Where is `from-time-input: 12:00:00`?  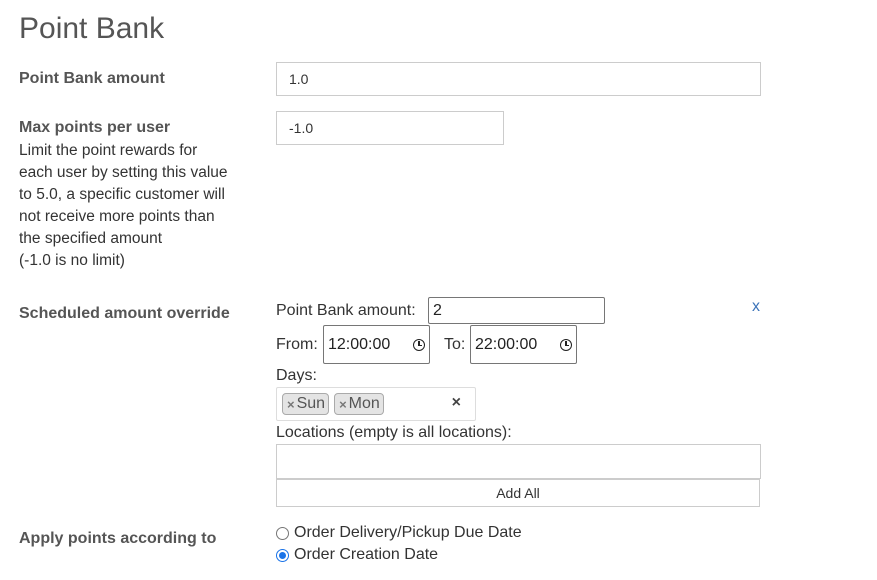 from-time-input: 12:00:00 is located at coordinates (376, 344).